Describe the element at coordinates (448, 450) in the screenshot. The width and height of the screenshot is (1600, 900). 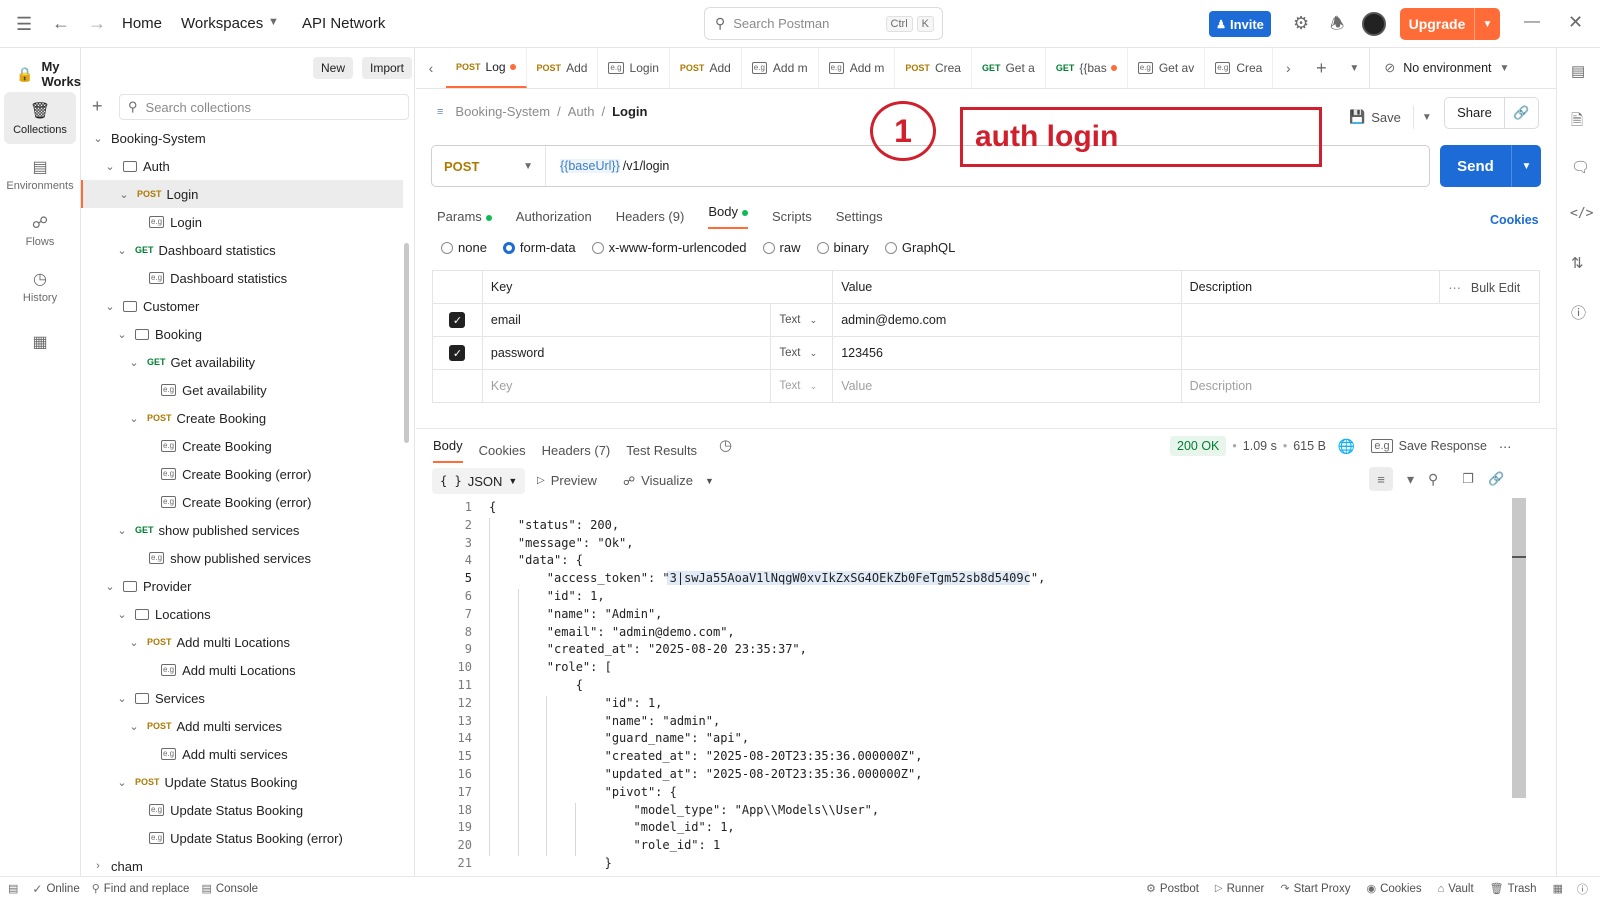
I see `response-tab: Body` at that location.